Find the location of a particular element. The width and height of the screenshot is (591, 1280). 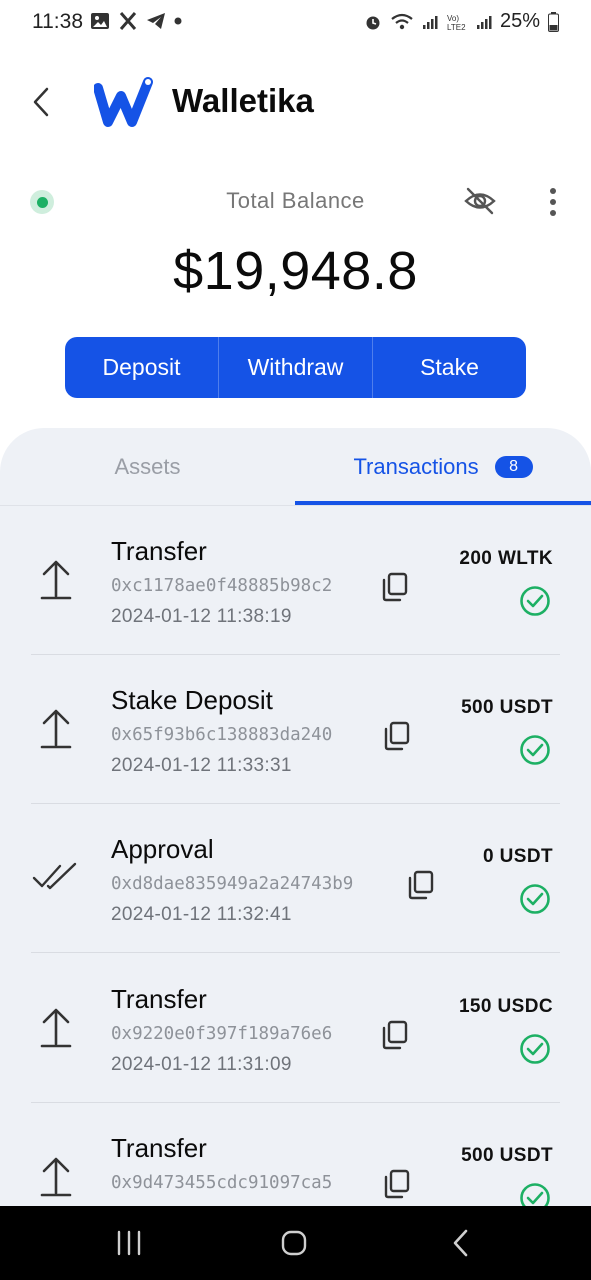

double-check-icon is located at coordinates (54, 876).